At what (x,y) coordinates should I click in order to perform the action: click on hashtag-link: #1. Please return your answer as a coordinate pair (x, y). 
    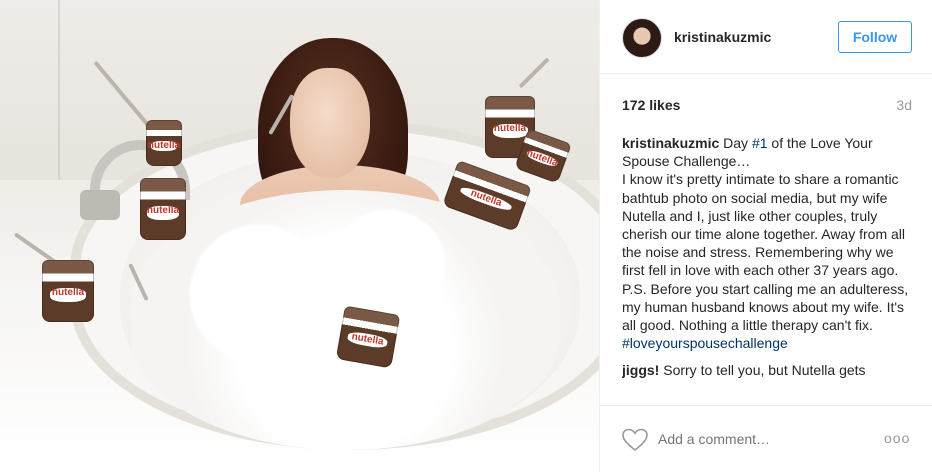
    Looking at the image, I should click on (760, 143).